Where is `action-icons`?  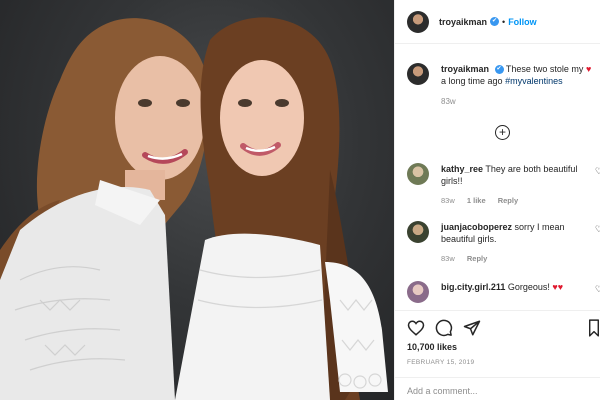 action-icons is located at coordinates (449, 328).